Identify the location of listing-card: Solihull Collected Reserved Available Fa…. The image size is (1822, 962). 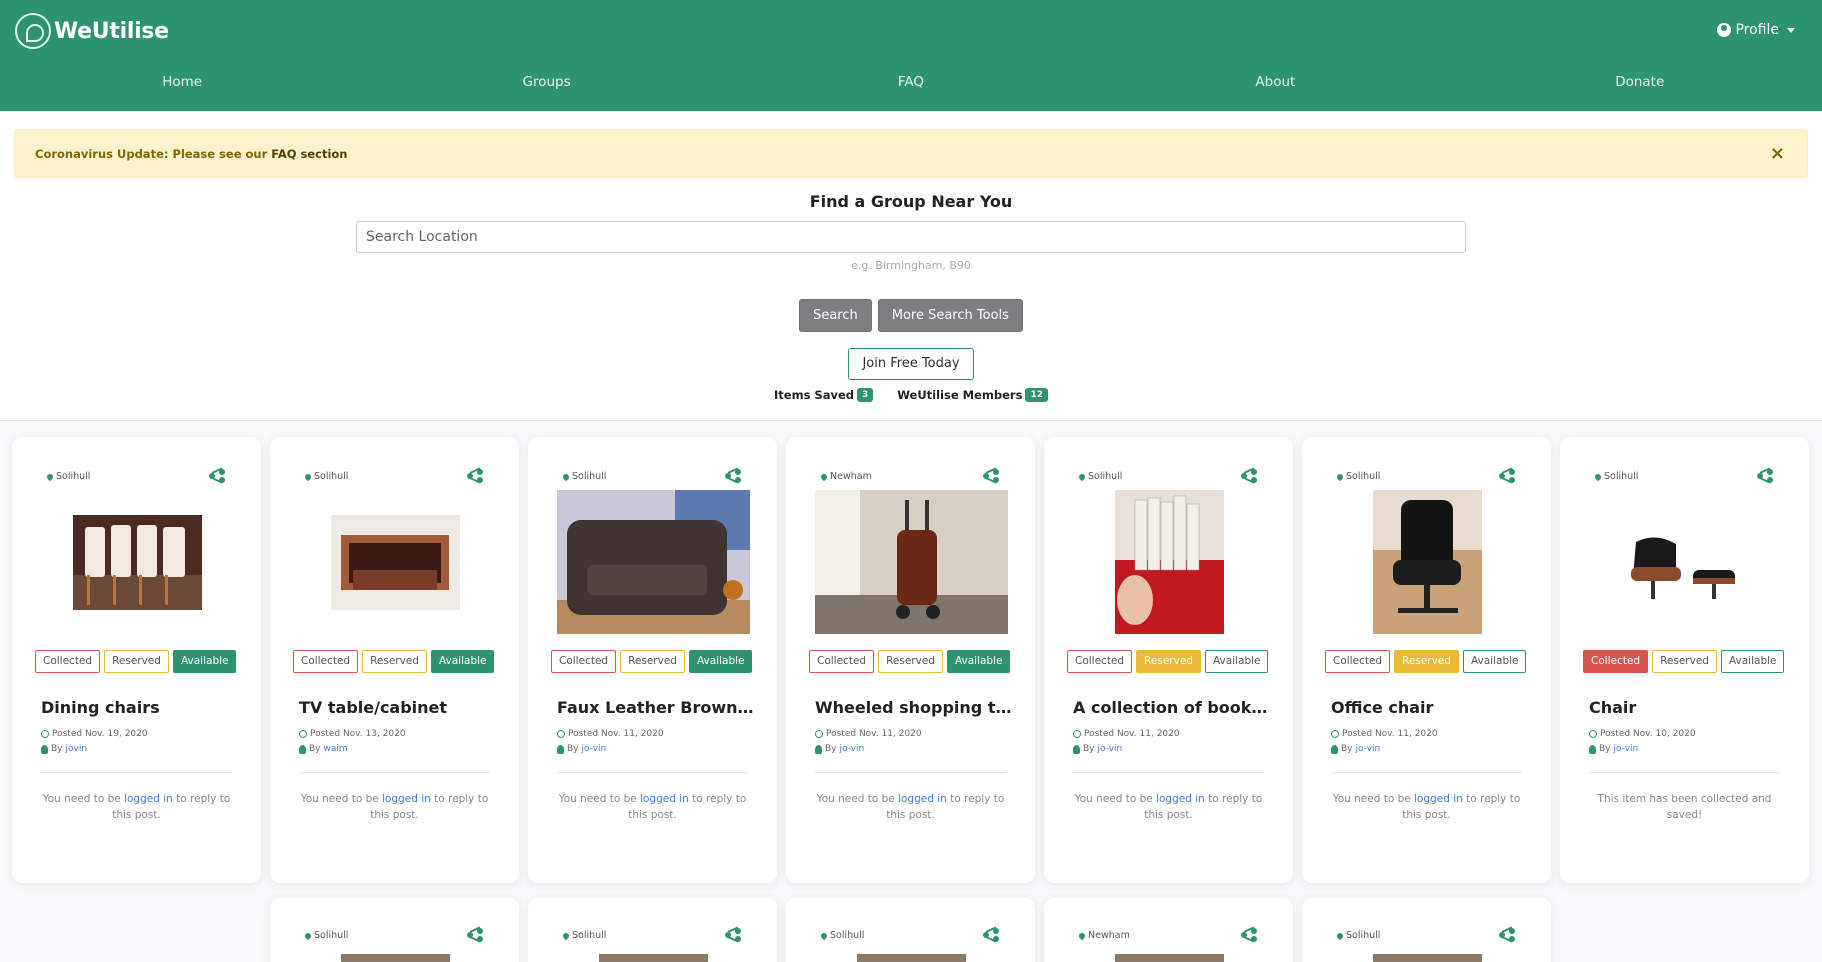
(652, 660).